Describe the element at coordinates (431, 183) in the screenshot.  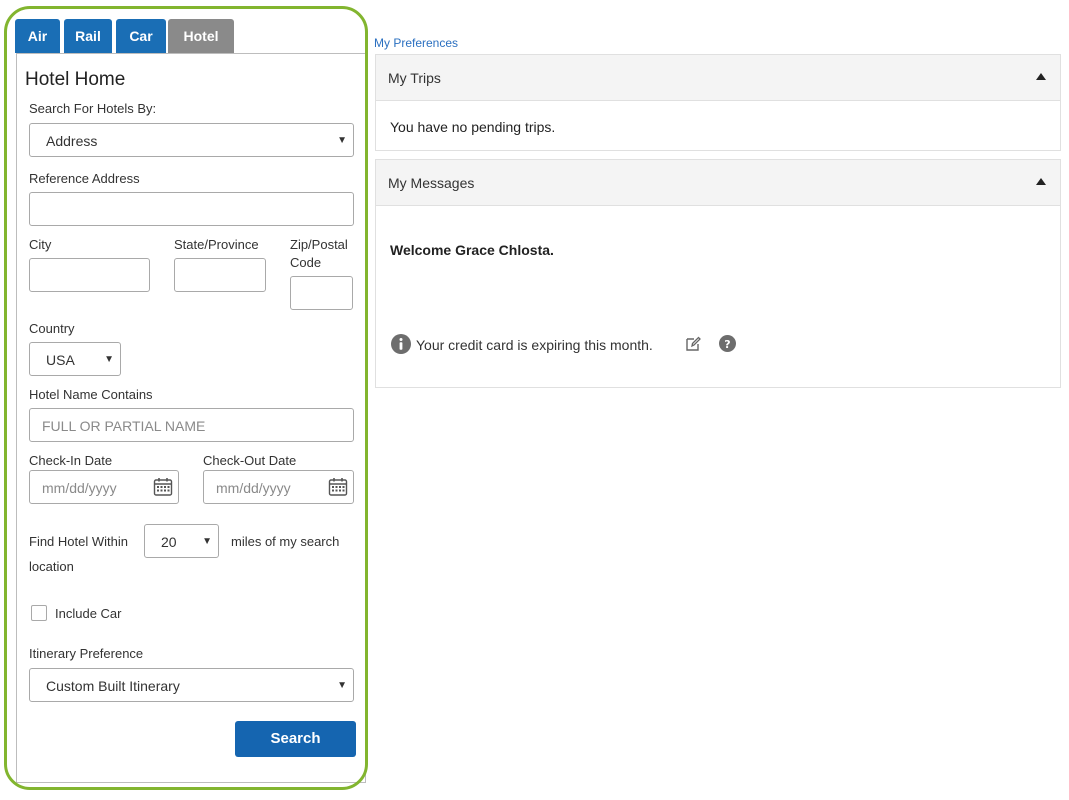
I see `my-messages-title: My Messages` at that location.